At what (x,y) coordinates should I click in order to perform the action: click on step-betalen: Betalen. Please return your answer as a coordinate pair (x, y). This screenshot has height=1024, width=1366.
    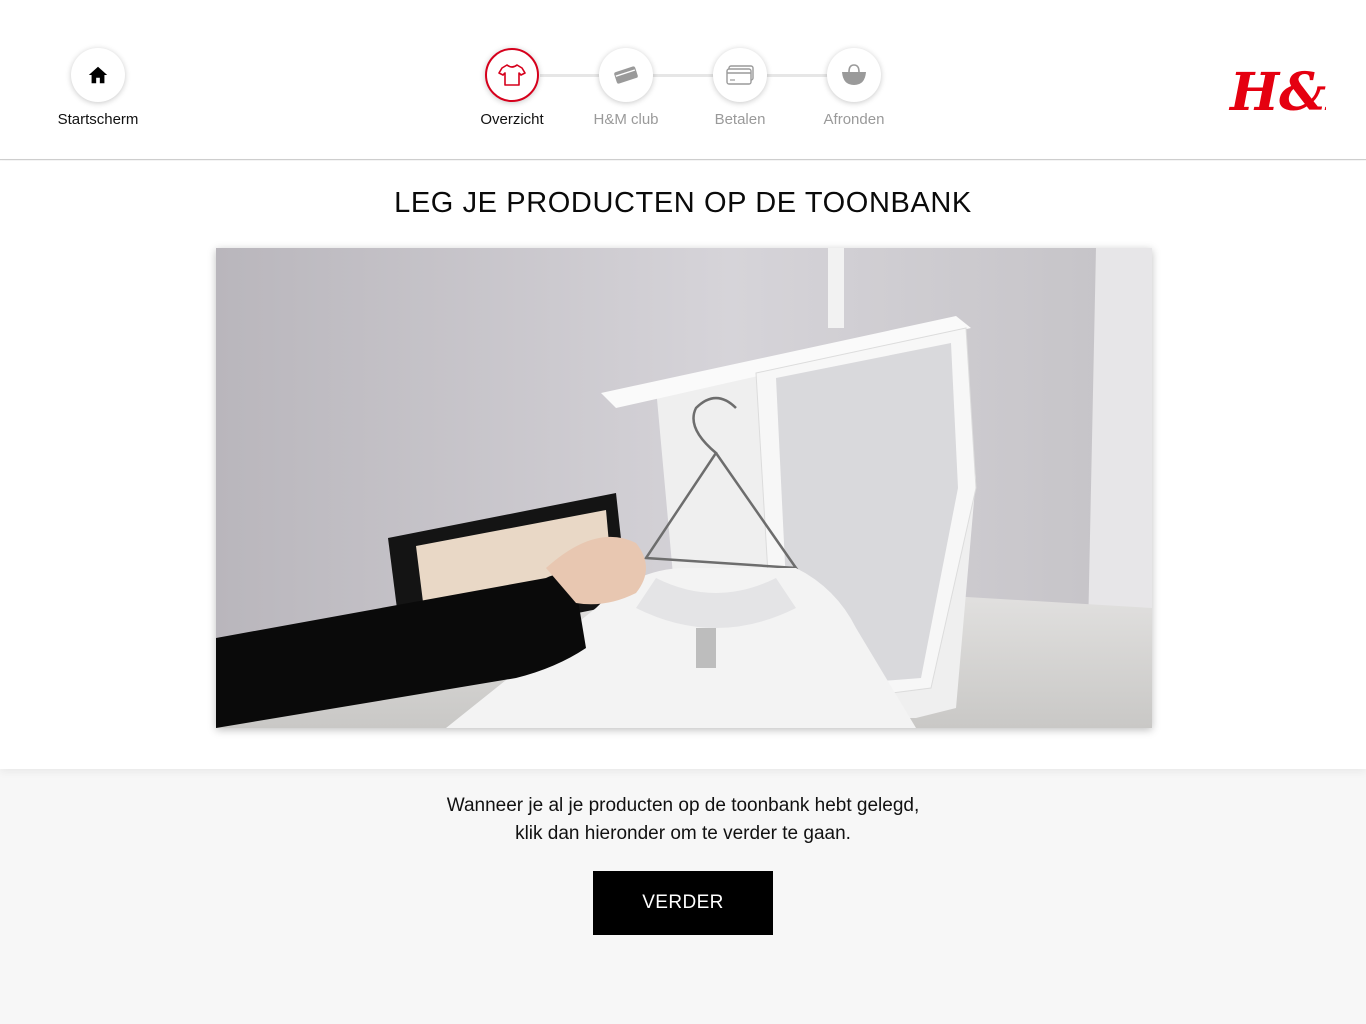
    Looking at the image, I should click on (740, 88).